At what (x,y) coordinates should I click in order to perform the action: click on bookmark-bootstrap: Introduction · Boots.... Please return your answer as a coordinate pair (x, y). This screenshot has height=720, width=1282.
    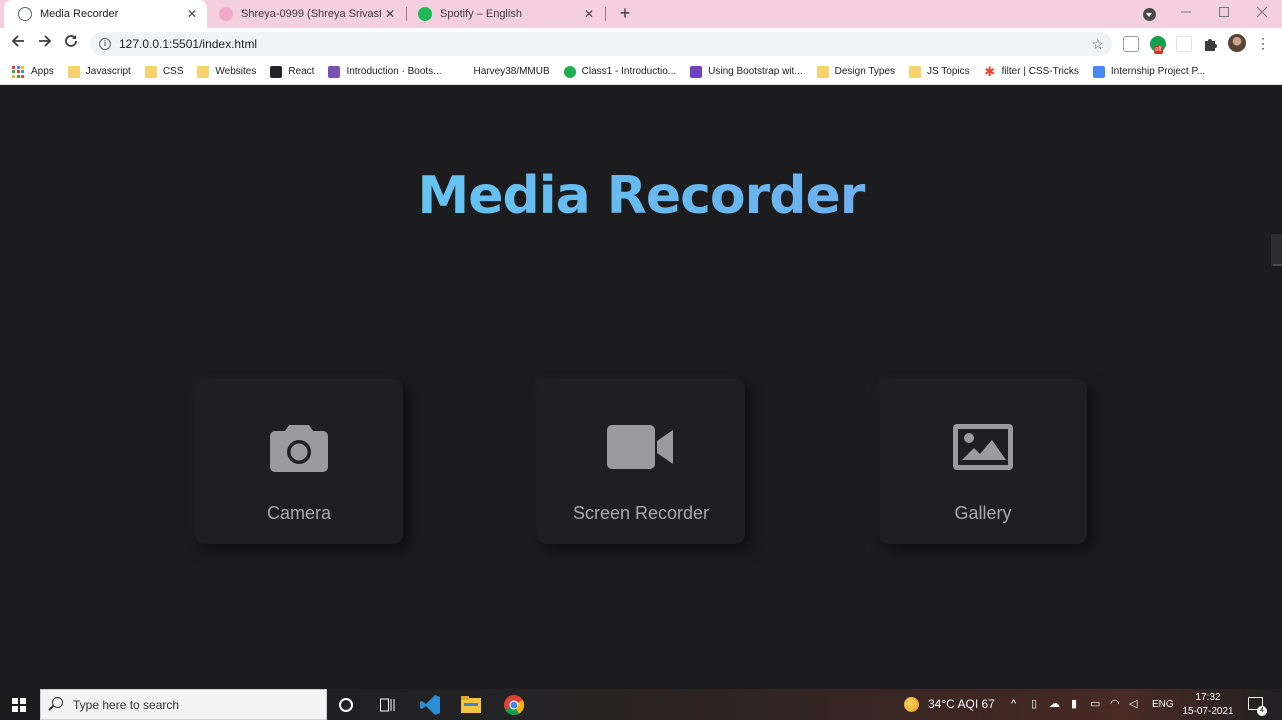
    Looking at the image, I should click on (385, 71).